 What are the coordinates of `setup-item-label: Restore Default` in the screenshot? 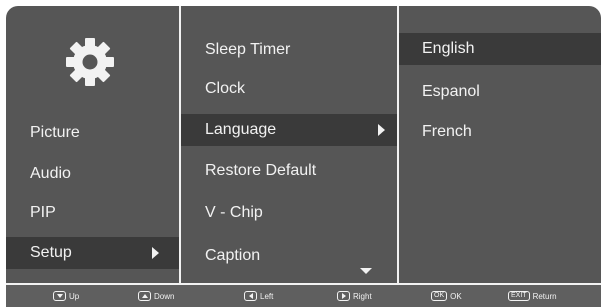 It's located at (261, 170).